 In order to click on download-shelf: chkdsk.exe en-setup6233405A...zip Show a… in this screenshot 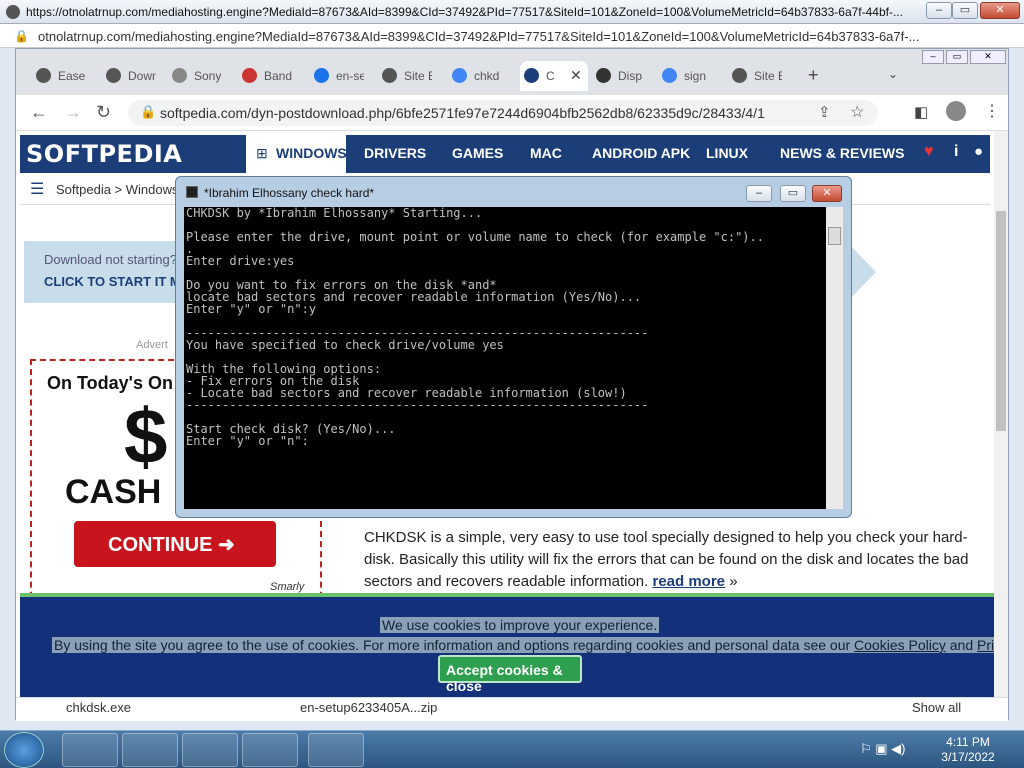, I will do `click(512, 709)`.